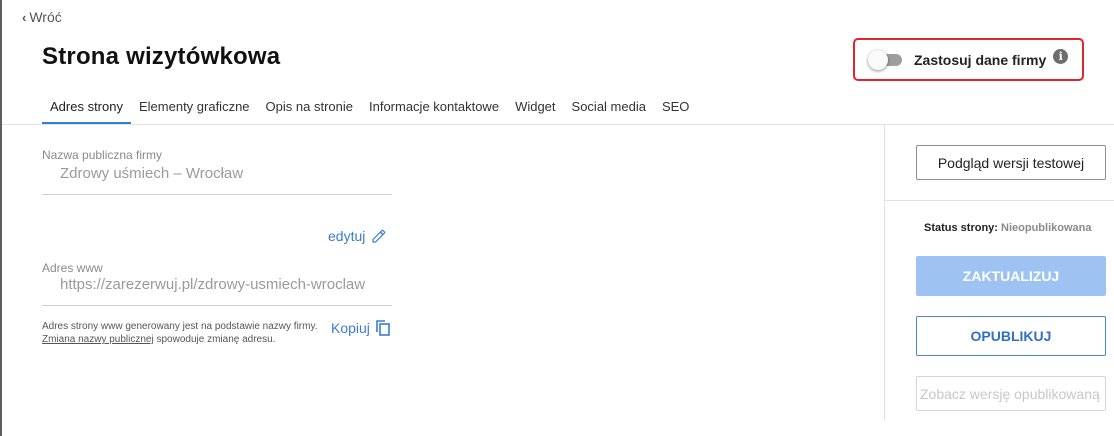 The height and width of the screenshot is (436, 1114). I want to click on tabs-divider, so click(558, 124).